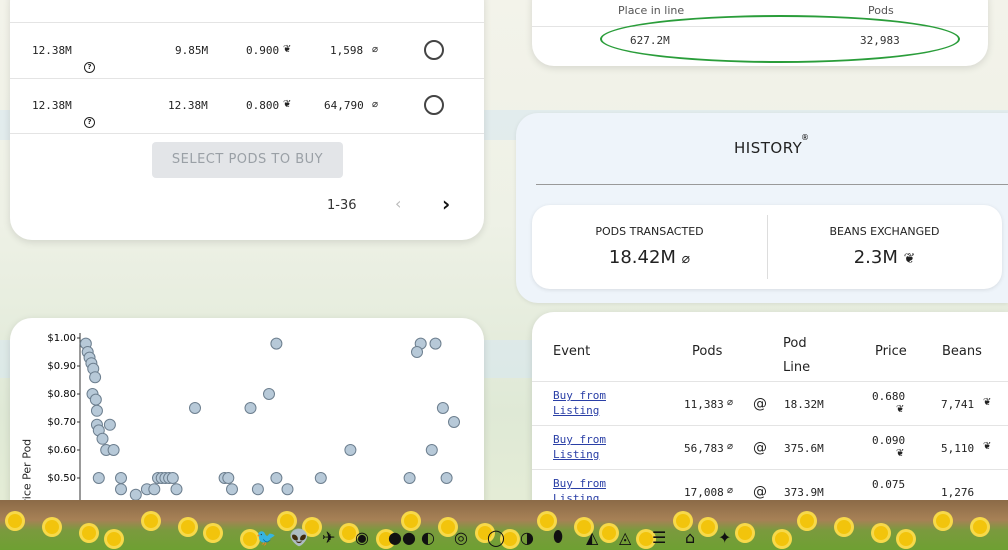 The image size is (1008, 550). What do you see at coordinates (461, 537) in the screenshot?
I see `immunefi-icon: ◎` at bounding box center [461, 537].